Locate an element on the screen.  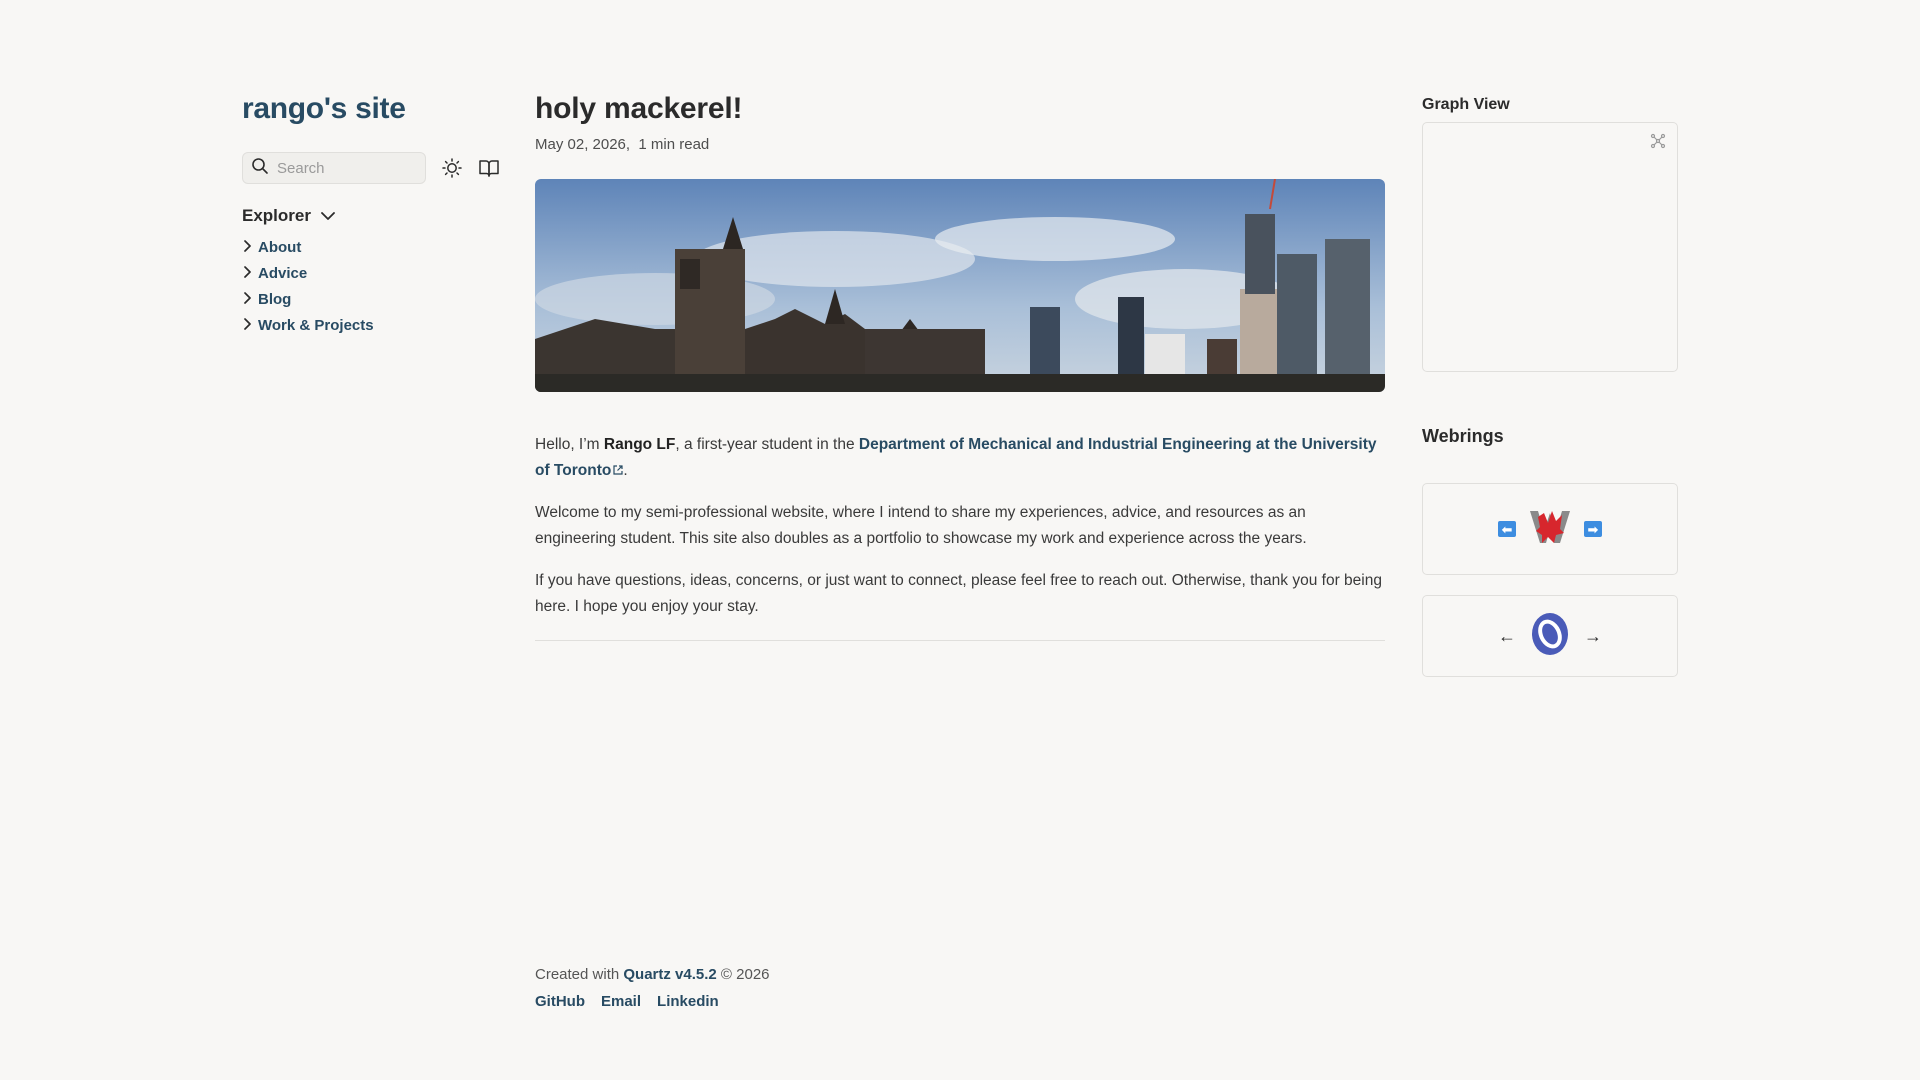
webring-logo-icon is located at coordinates (1550, 529).